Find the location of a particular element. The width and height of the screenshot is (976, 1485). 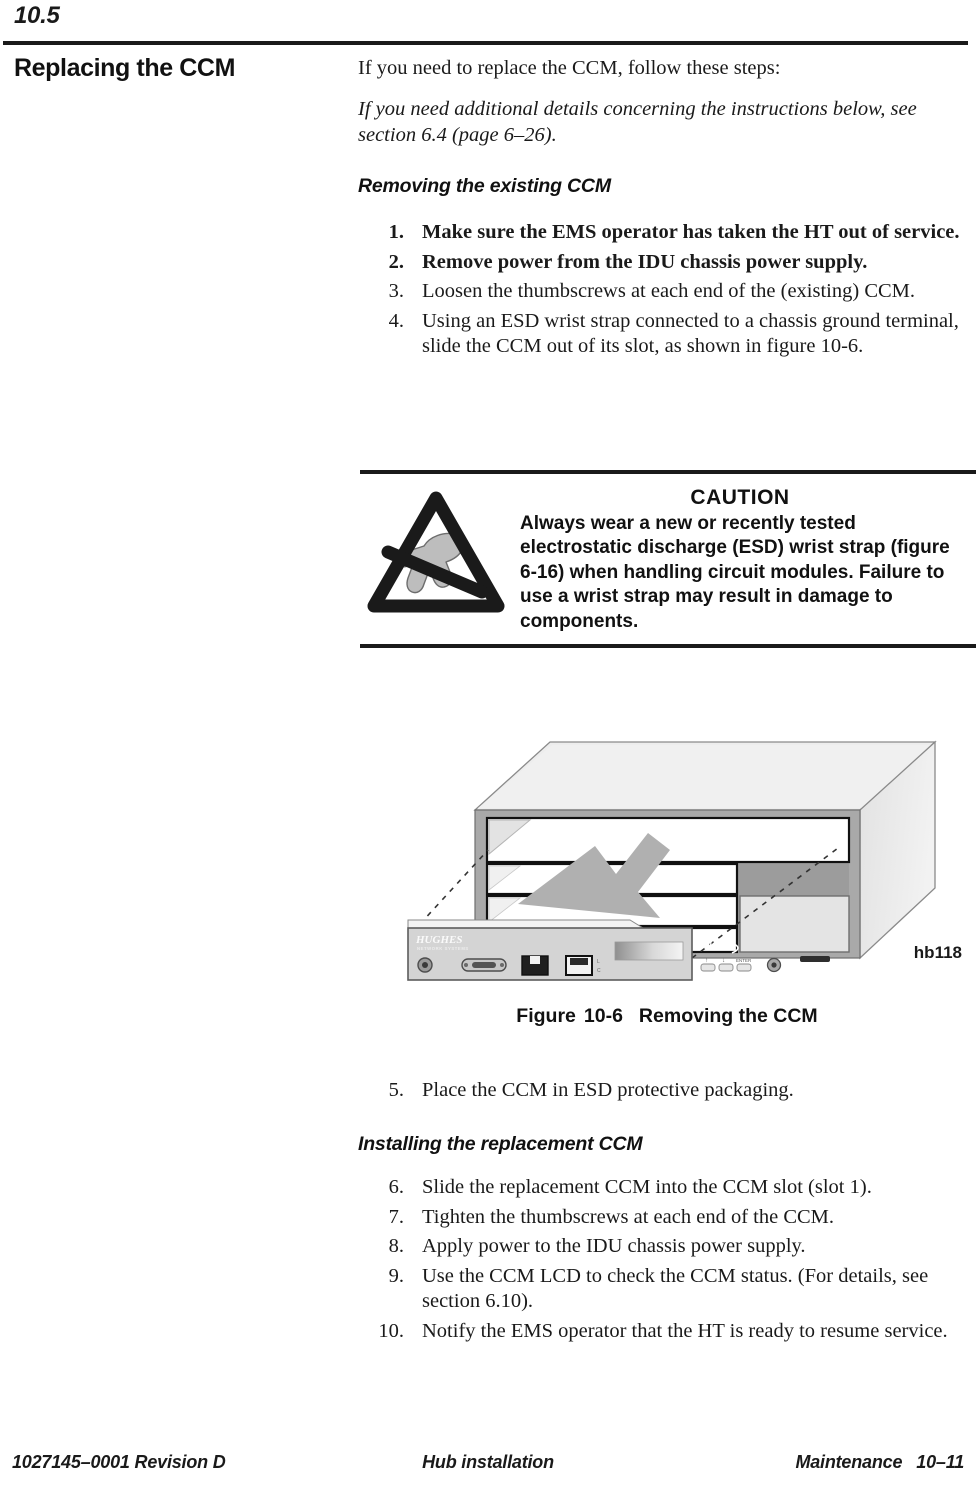

subheading-removing: Removing the existing CCM is located at coordinates (484, 186).